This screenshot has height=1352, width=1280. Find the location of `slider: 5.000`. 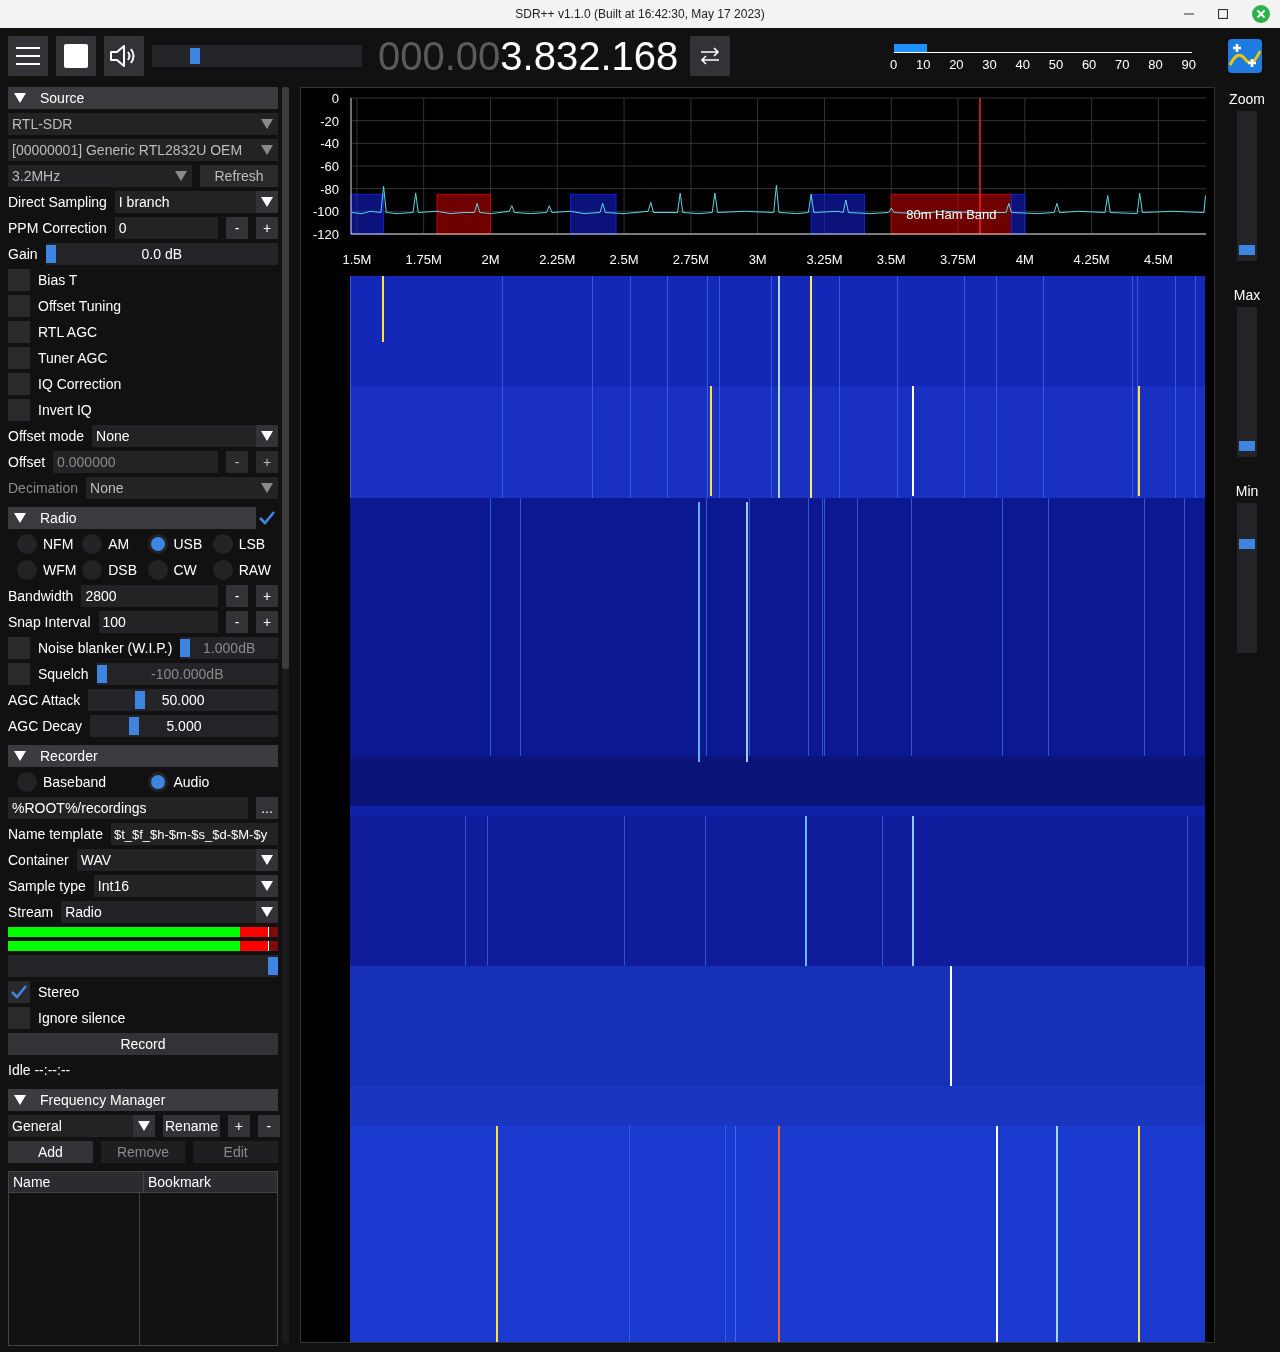

slider: 5.000 is located at coordinates (183, 726).